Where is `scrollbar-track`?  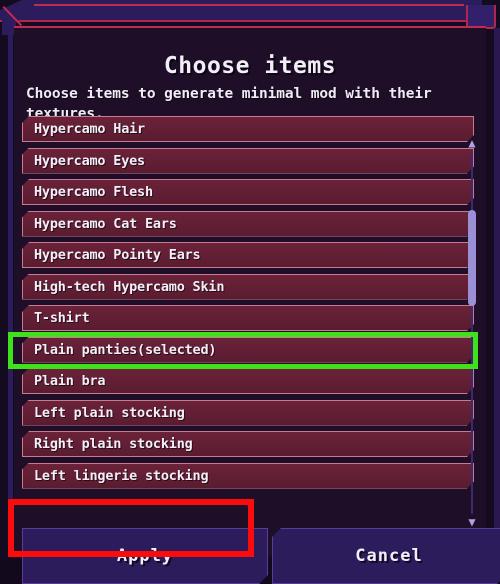
scrollbar-track is located at coordinates (472, 333).